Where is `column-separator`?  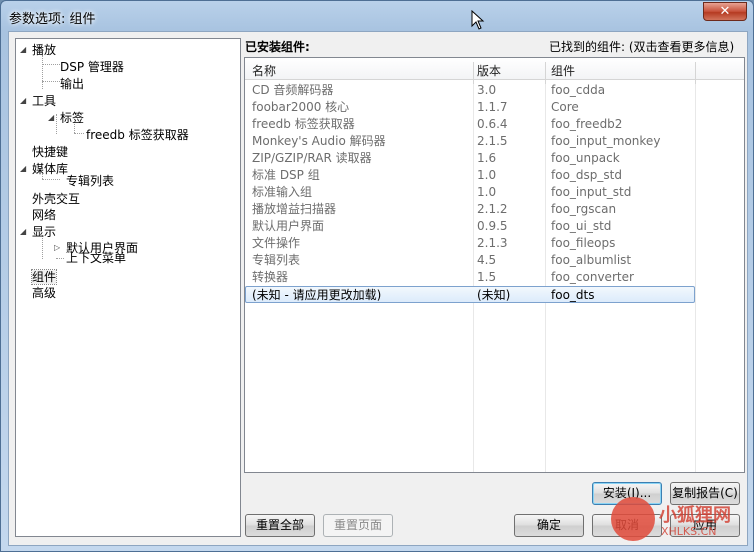 column-separator is located at coordinates (695, 265).